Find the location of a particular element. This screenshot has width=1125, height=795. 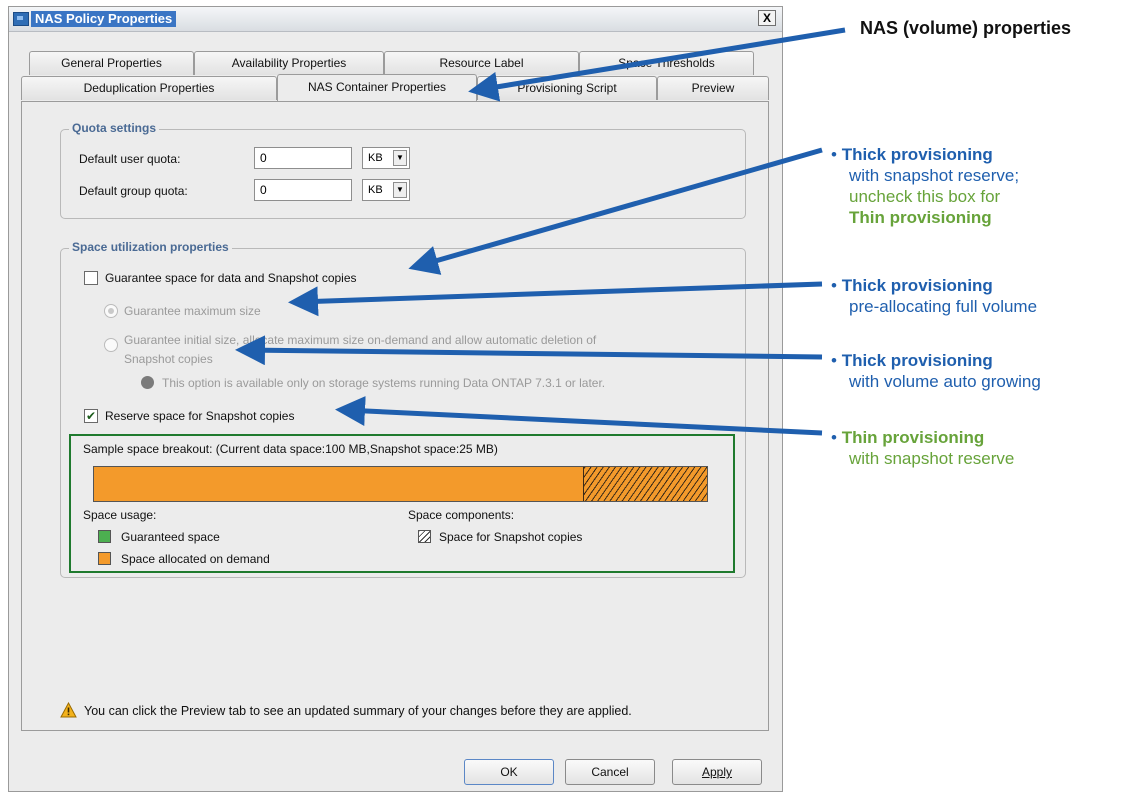

default-group-quota-input: 0 is located at coordinates (303, 190).